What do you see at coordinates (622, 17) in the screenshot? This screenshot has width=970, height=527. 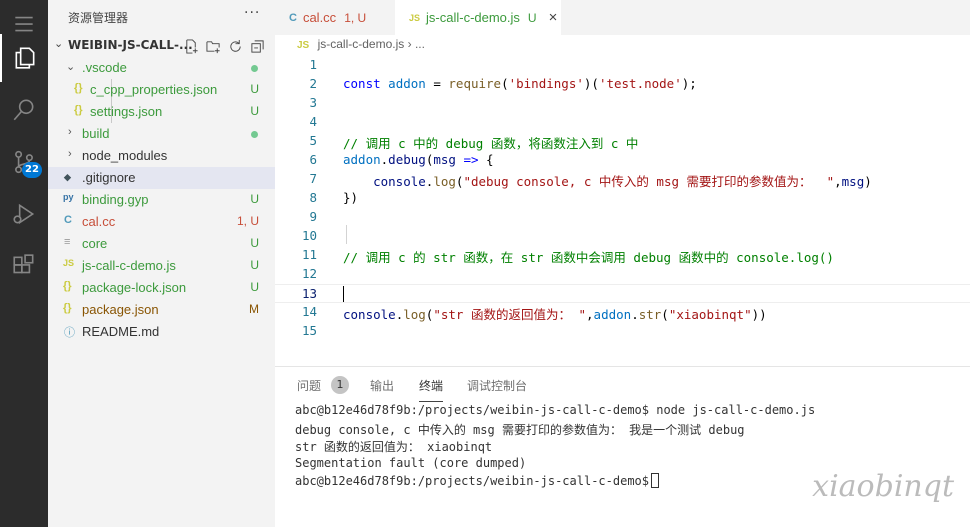 I see `tab-bar: C cal.cc 1, U JS js-call-c-demo.js U ×` at bounding box center [622, 17].